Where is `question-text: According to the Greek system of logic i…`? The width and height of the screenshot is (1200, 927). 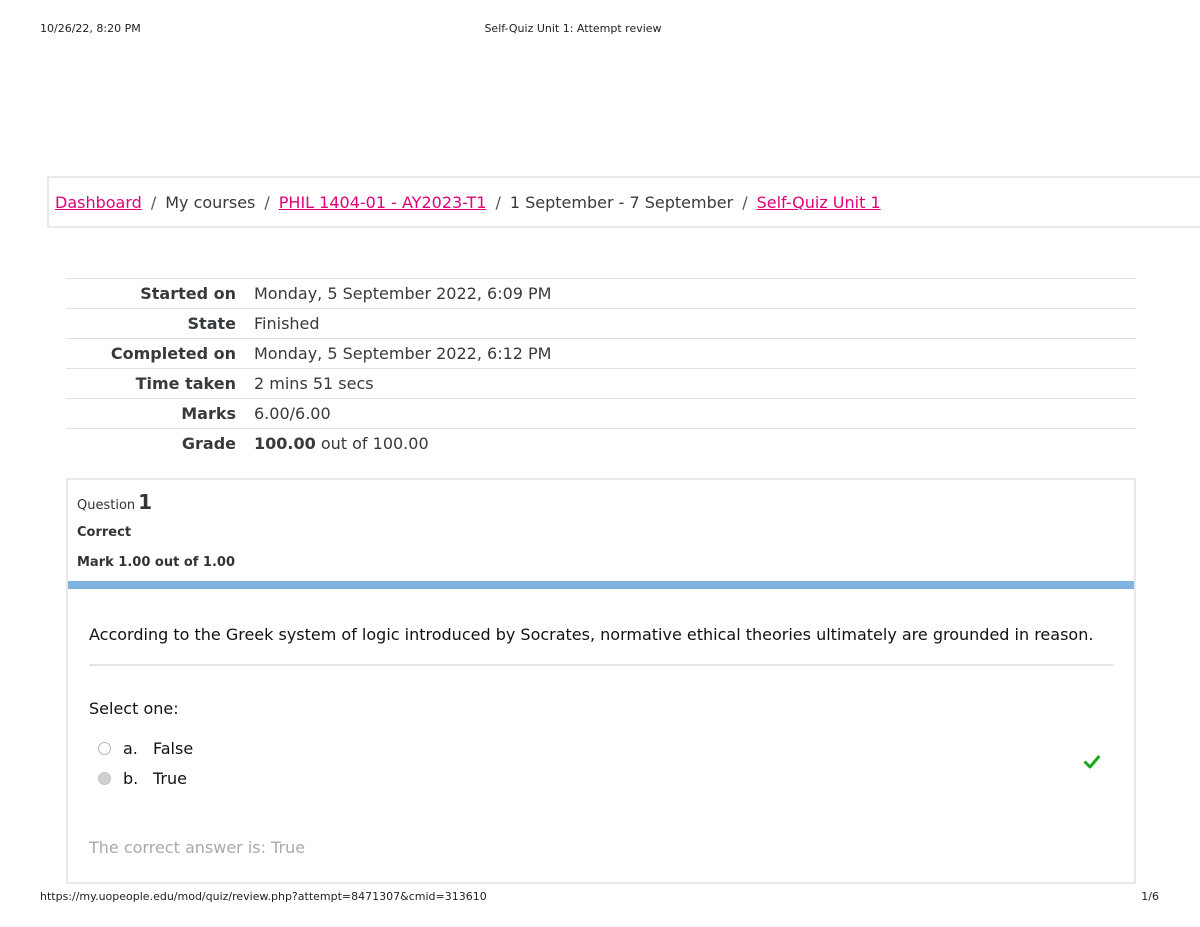
question-text: According to the Greek system of logic i… is located at coordinates (601, 645).